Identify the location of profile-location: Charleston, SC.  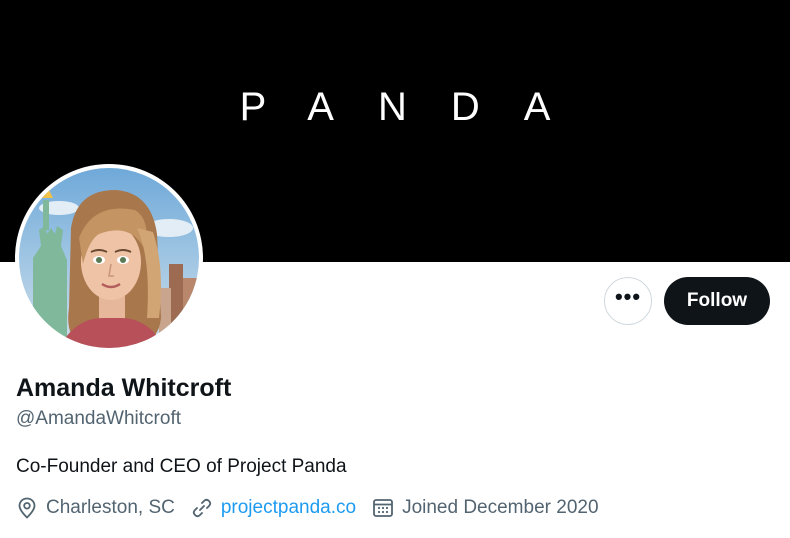
(95, 508).